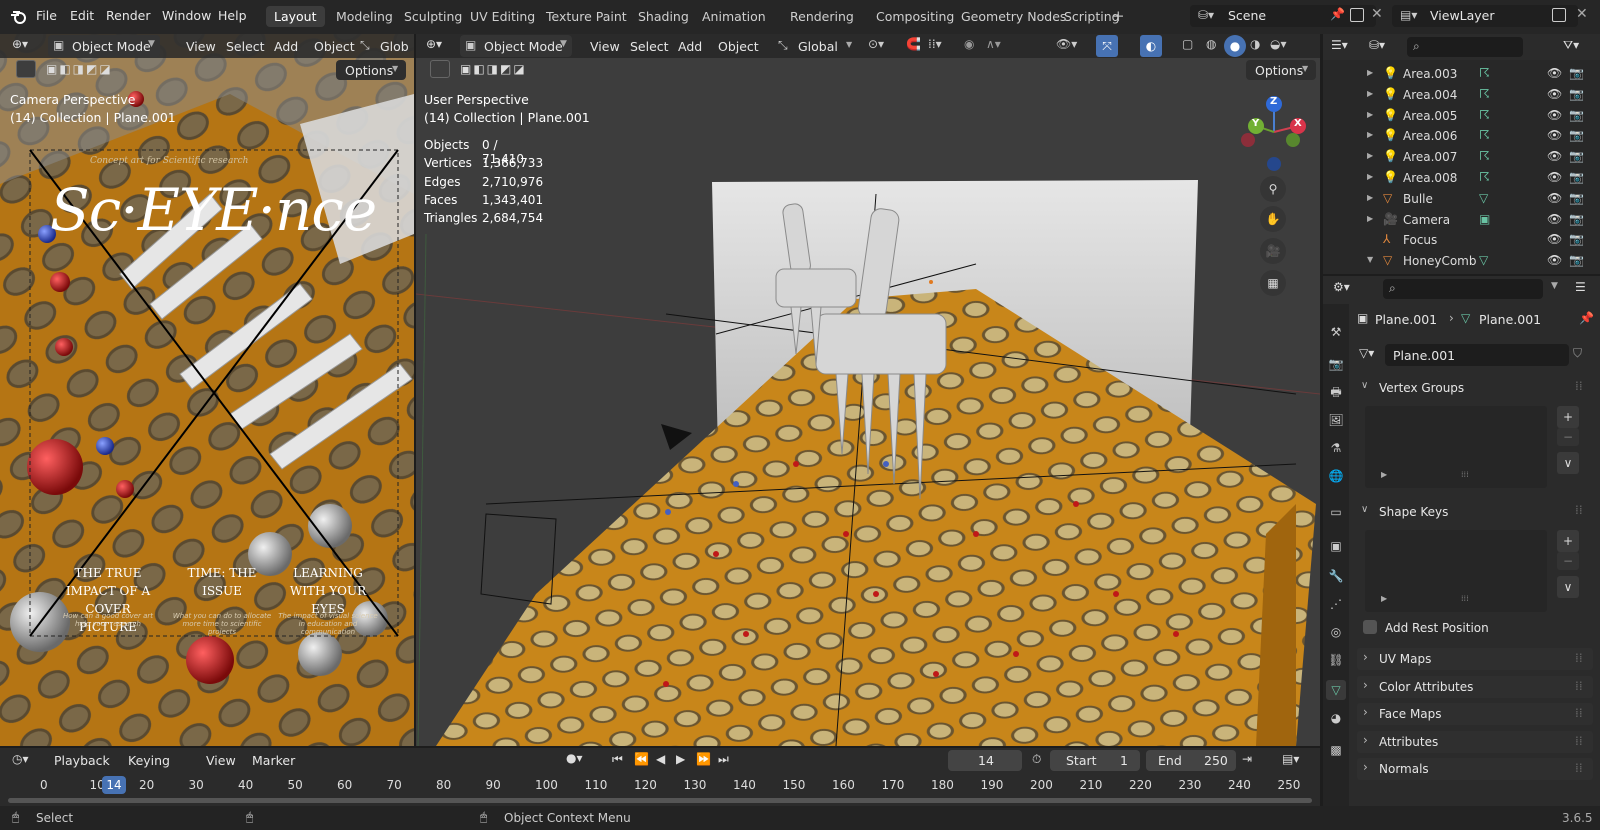  What do you see at coordinates (660, 800) in the screenshot?
I see `timeline-scrollbar` at bounding box center [660, 800].